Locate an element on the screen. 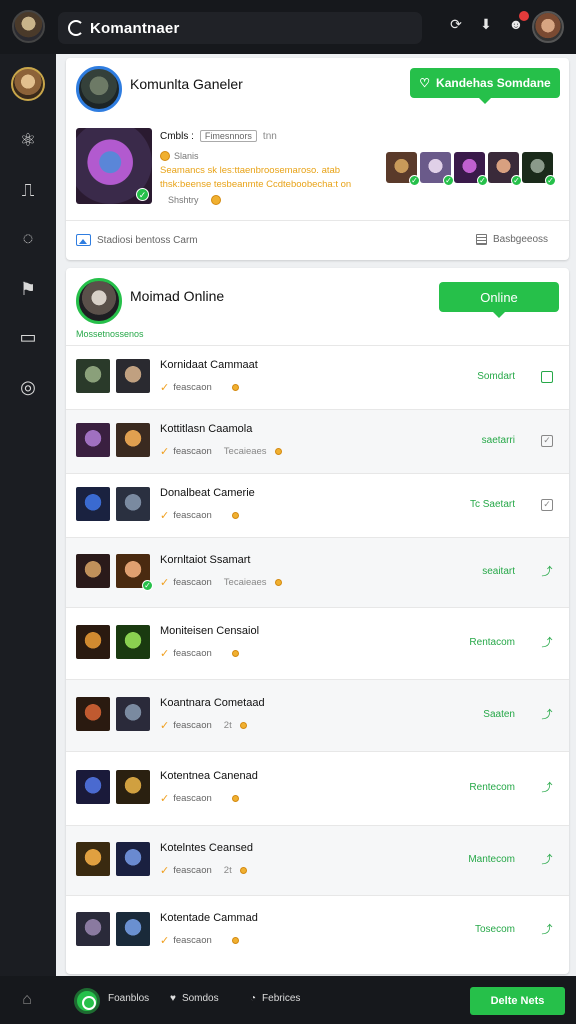 The width and height of the screenshot is (576, 1024). status-text: Somdart is located at coordinates (496, 376).